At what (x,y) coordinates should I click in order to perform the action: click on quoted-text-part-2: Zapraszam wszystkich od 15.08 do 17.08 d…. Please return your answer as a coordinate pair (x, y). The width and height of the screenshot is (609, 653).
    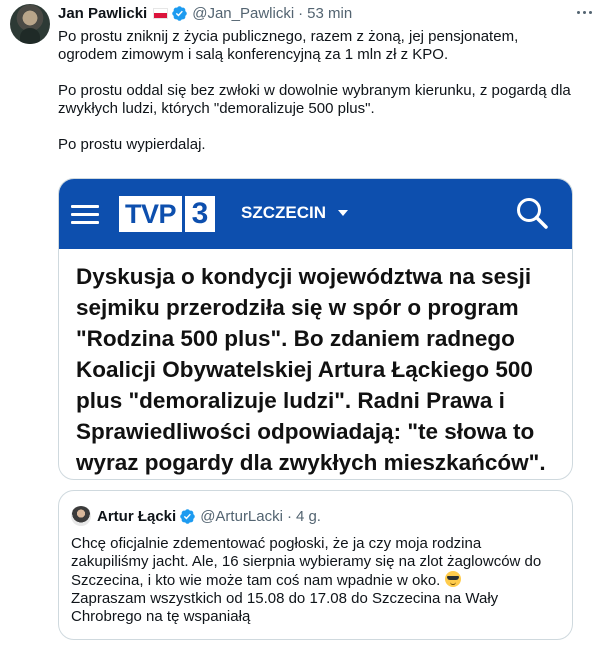
    Looking at the image, I should click on (285, 607).